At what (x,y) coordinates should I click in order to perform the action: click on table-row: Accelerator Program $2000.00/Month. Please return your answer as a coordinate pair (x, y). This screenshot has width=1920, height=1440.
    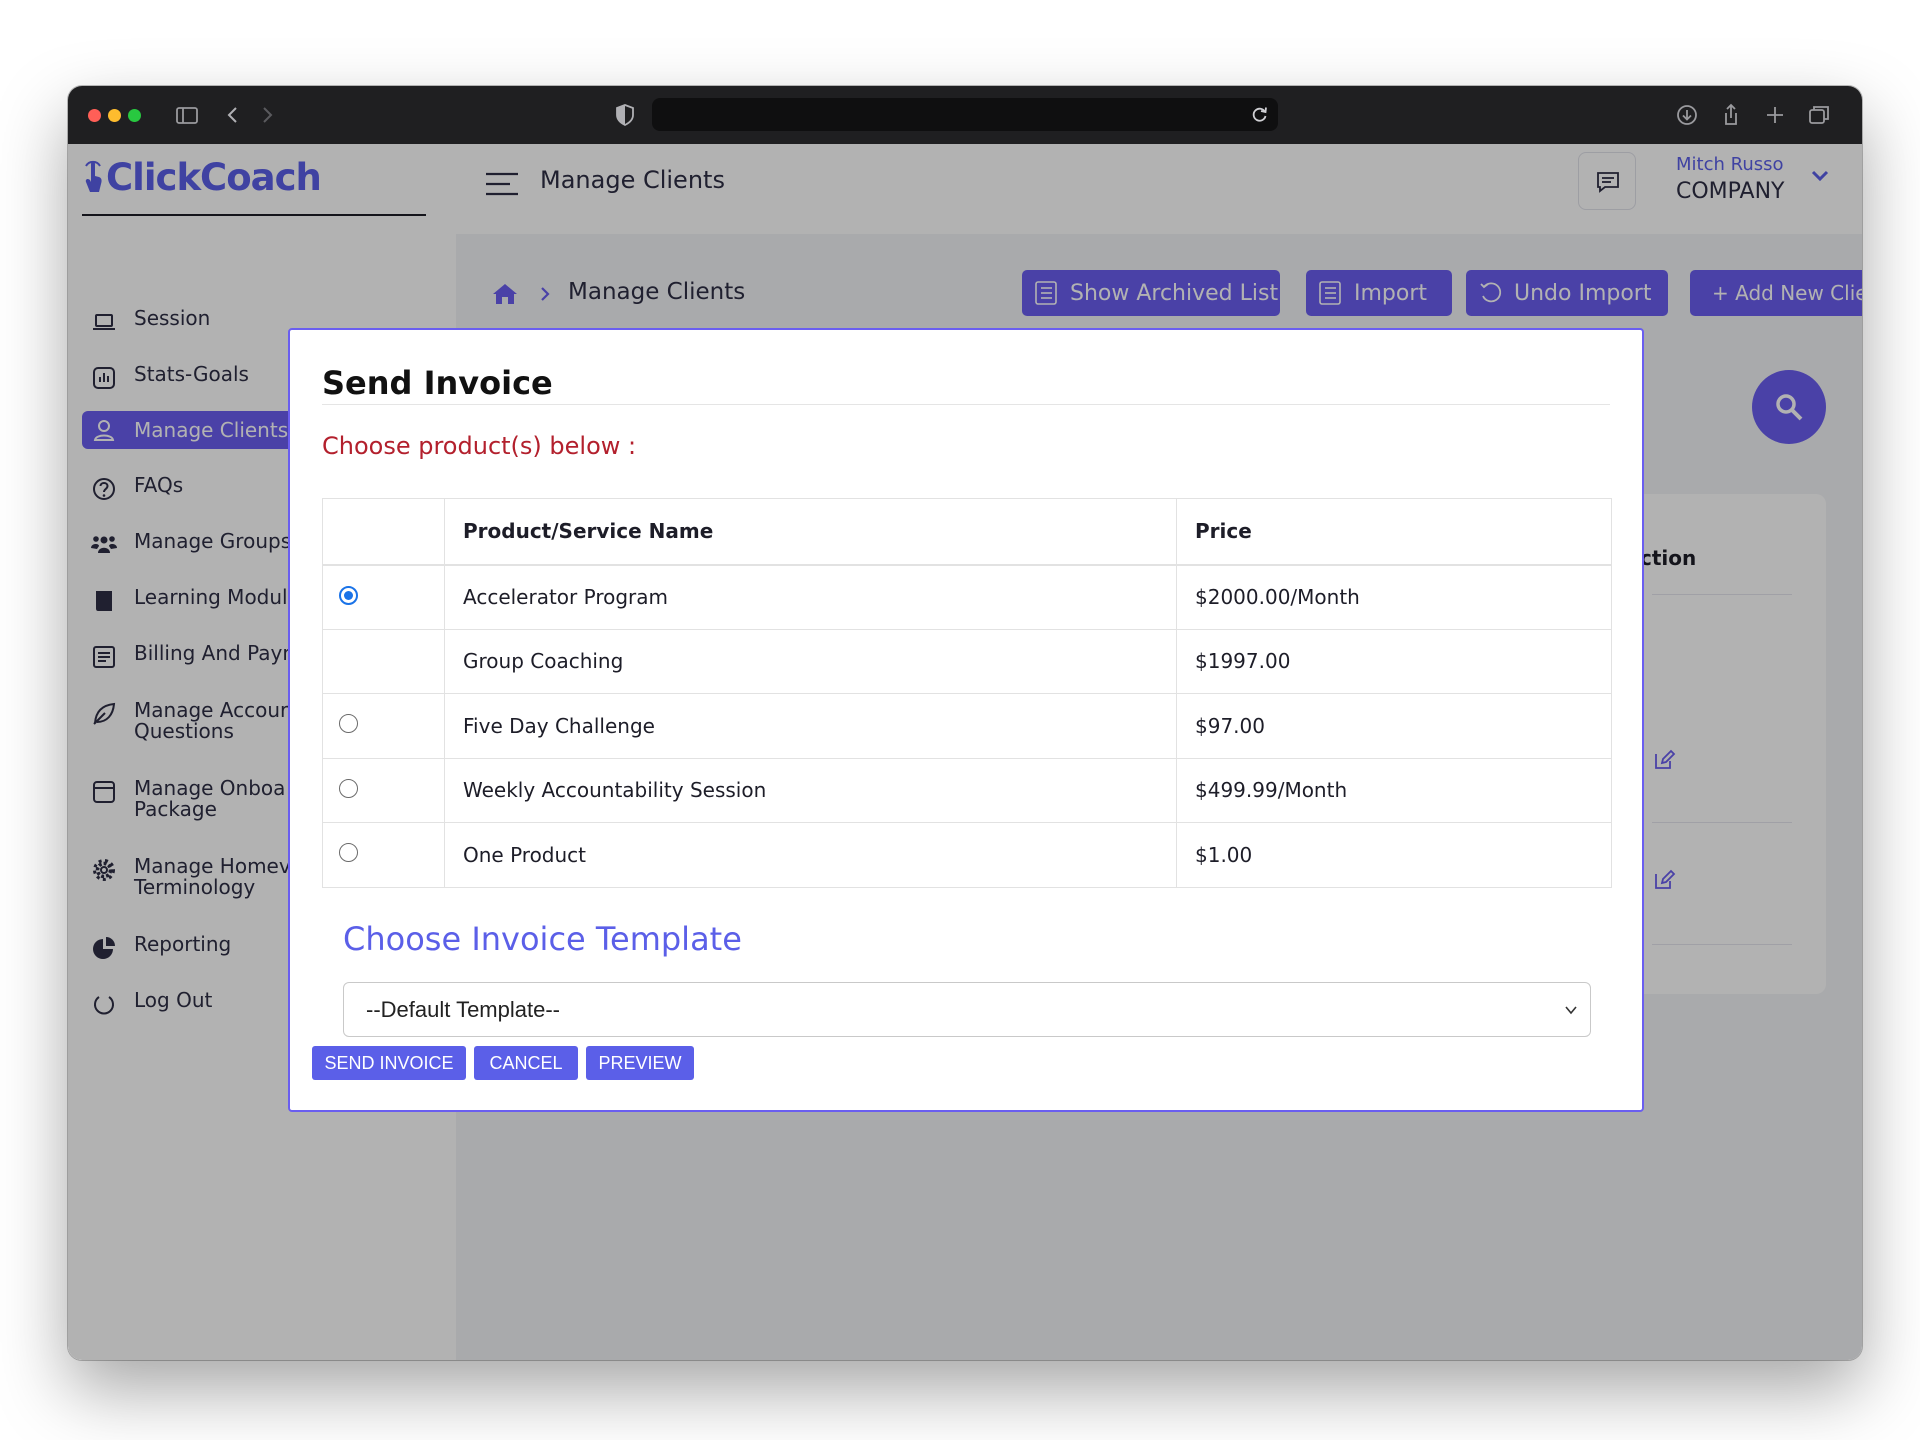
    Looking at the image, I should click on (967, 597).